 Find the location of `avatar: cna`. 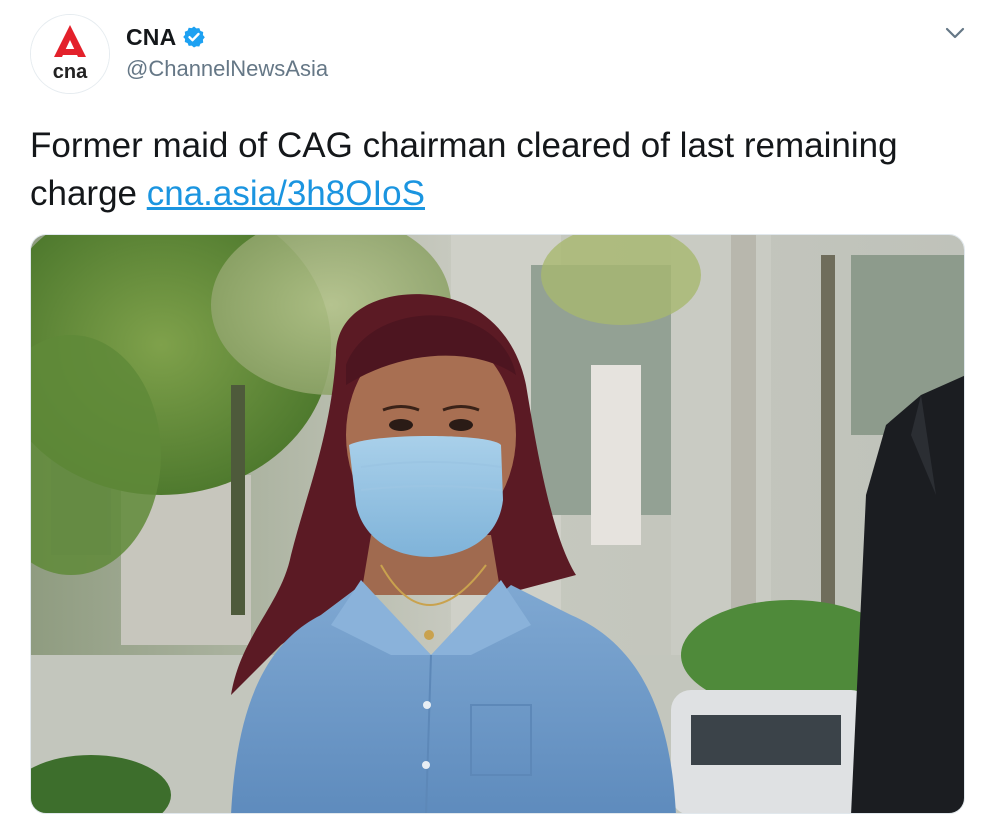

avatar: cna is located at coordinates (70, 54).